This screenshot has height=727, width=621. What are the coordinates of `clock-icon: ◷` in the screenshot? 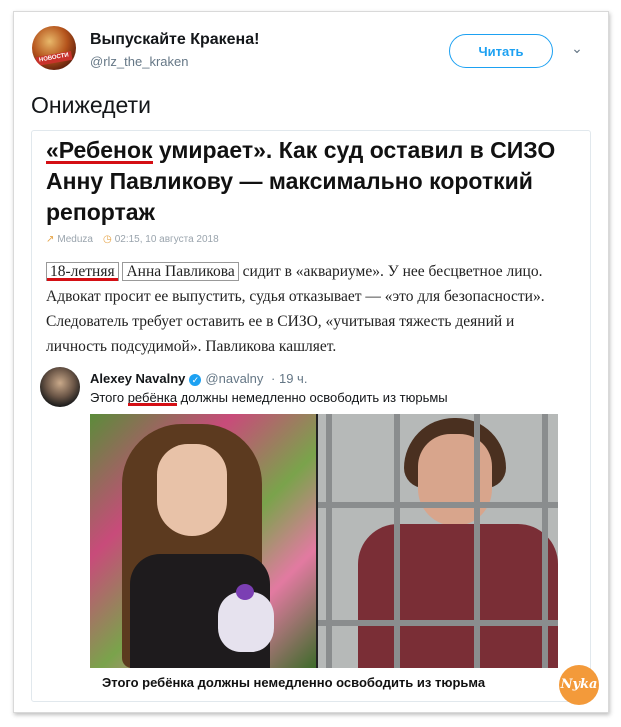 It's located at (107, 239).